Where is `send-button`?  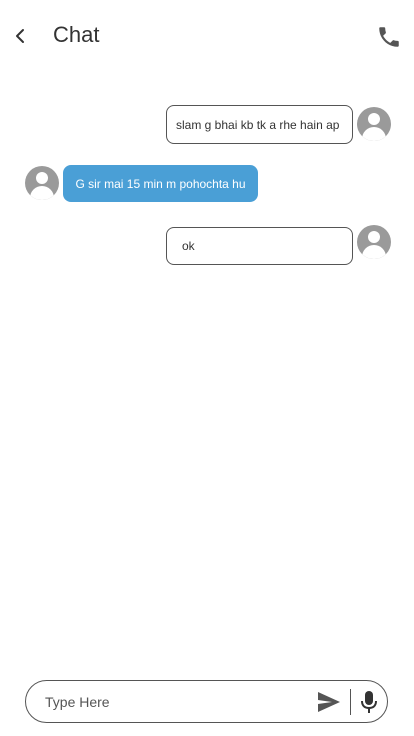 send-button is located at coordinates (329, 702).